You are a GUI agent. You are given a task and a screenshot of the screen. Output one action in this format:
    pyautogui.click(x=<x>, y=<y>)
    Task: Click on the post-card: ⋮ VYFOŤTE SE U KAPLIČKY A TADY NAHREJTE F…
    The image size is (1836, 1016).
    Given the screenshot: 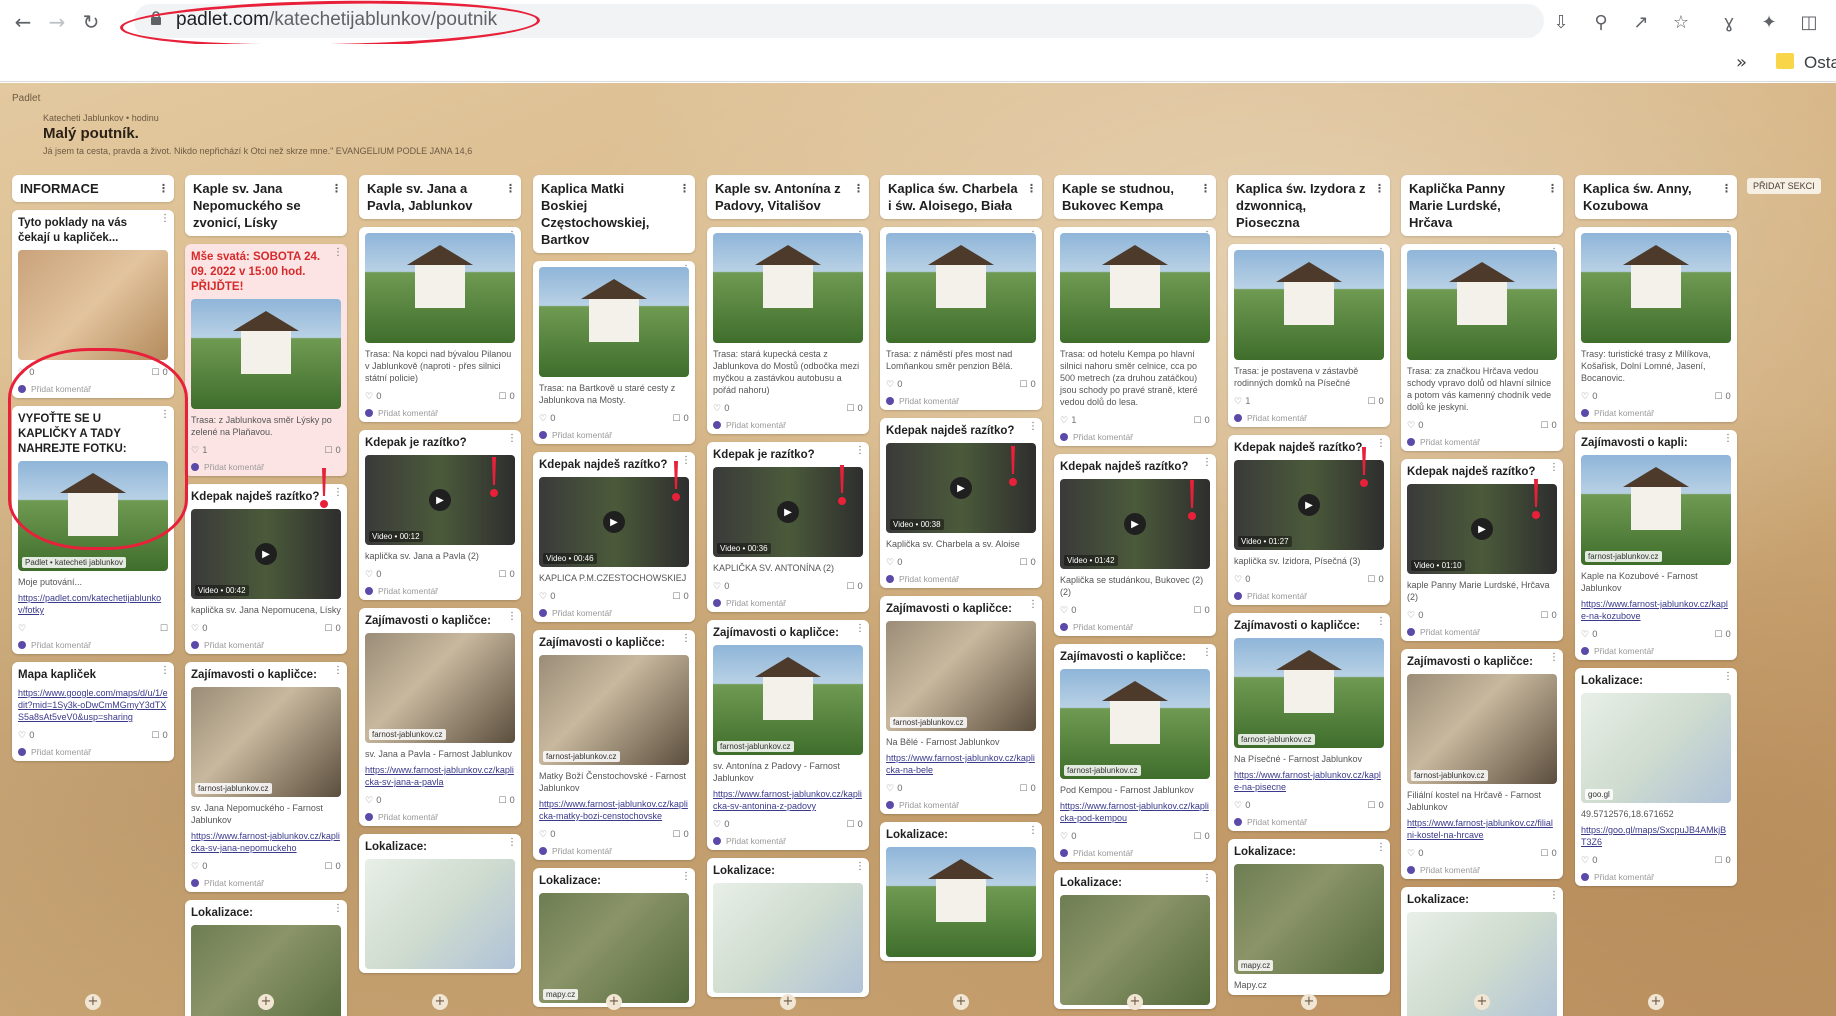 What is the action you would take?
    pyautogui.click(x=93, y=530)
    